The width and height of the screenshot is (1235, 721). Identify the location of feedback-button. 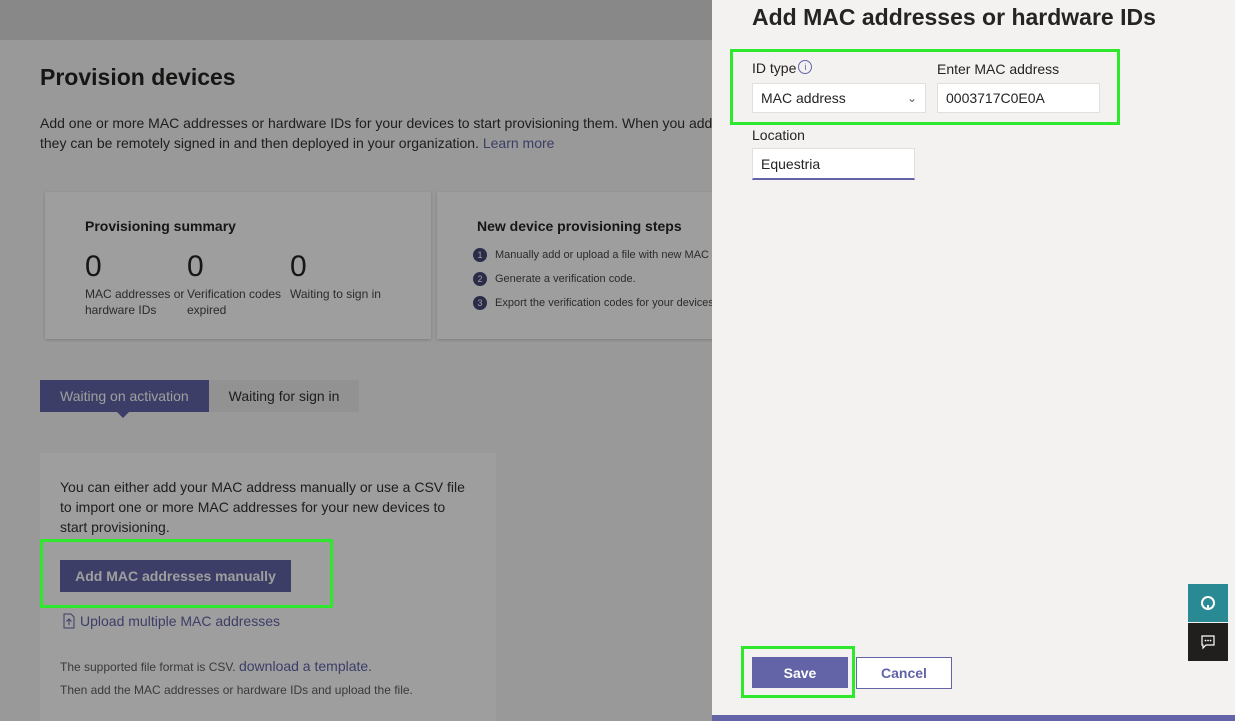
(1208, 642).